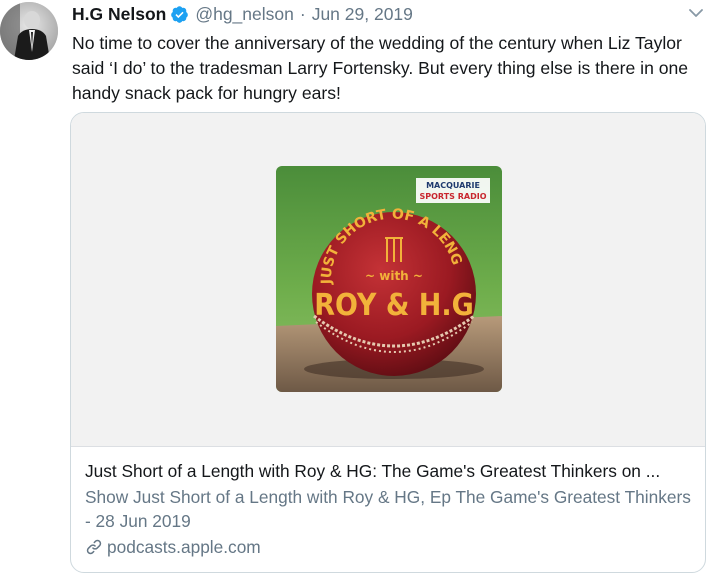 The height and width of the screenshot is (580, 715). What do you see at coordinates (394, 305) in the screenshot?
I see `artwork-names-text: ROY & H.G` at bounding box center [394, 305].